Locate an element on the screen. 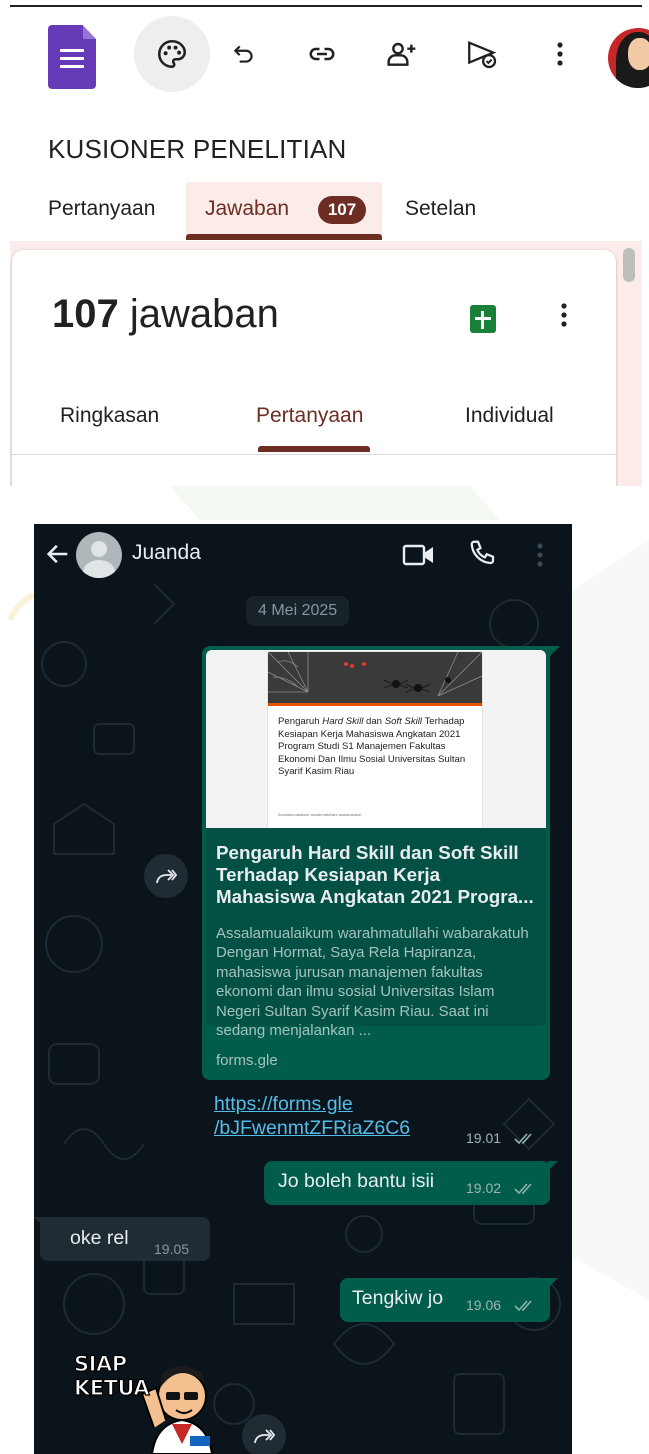 Image resolution: width=649 pixels, height=1454 pixels. undo-icon is located at coordinates (244, 54).